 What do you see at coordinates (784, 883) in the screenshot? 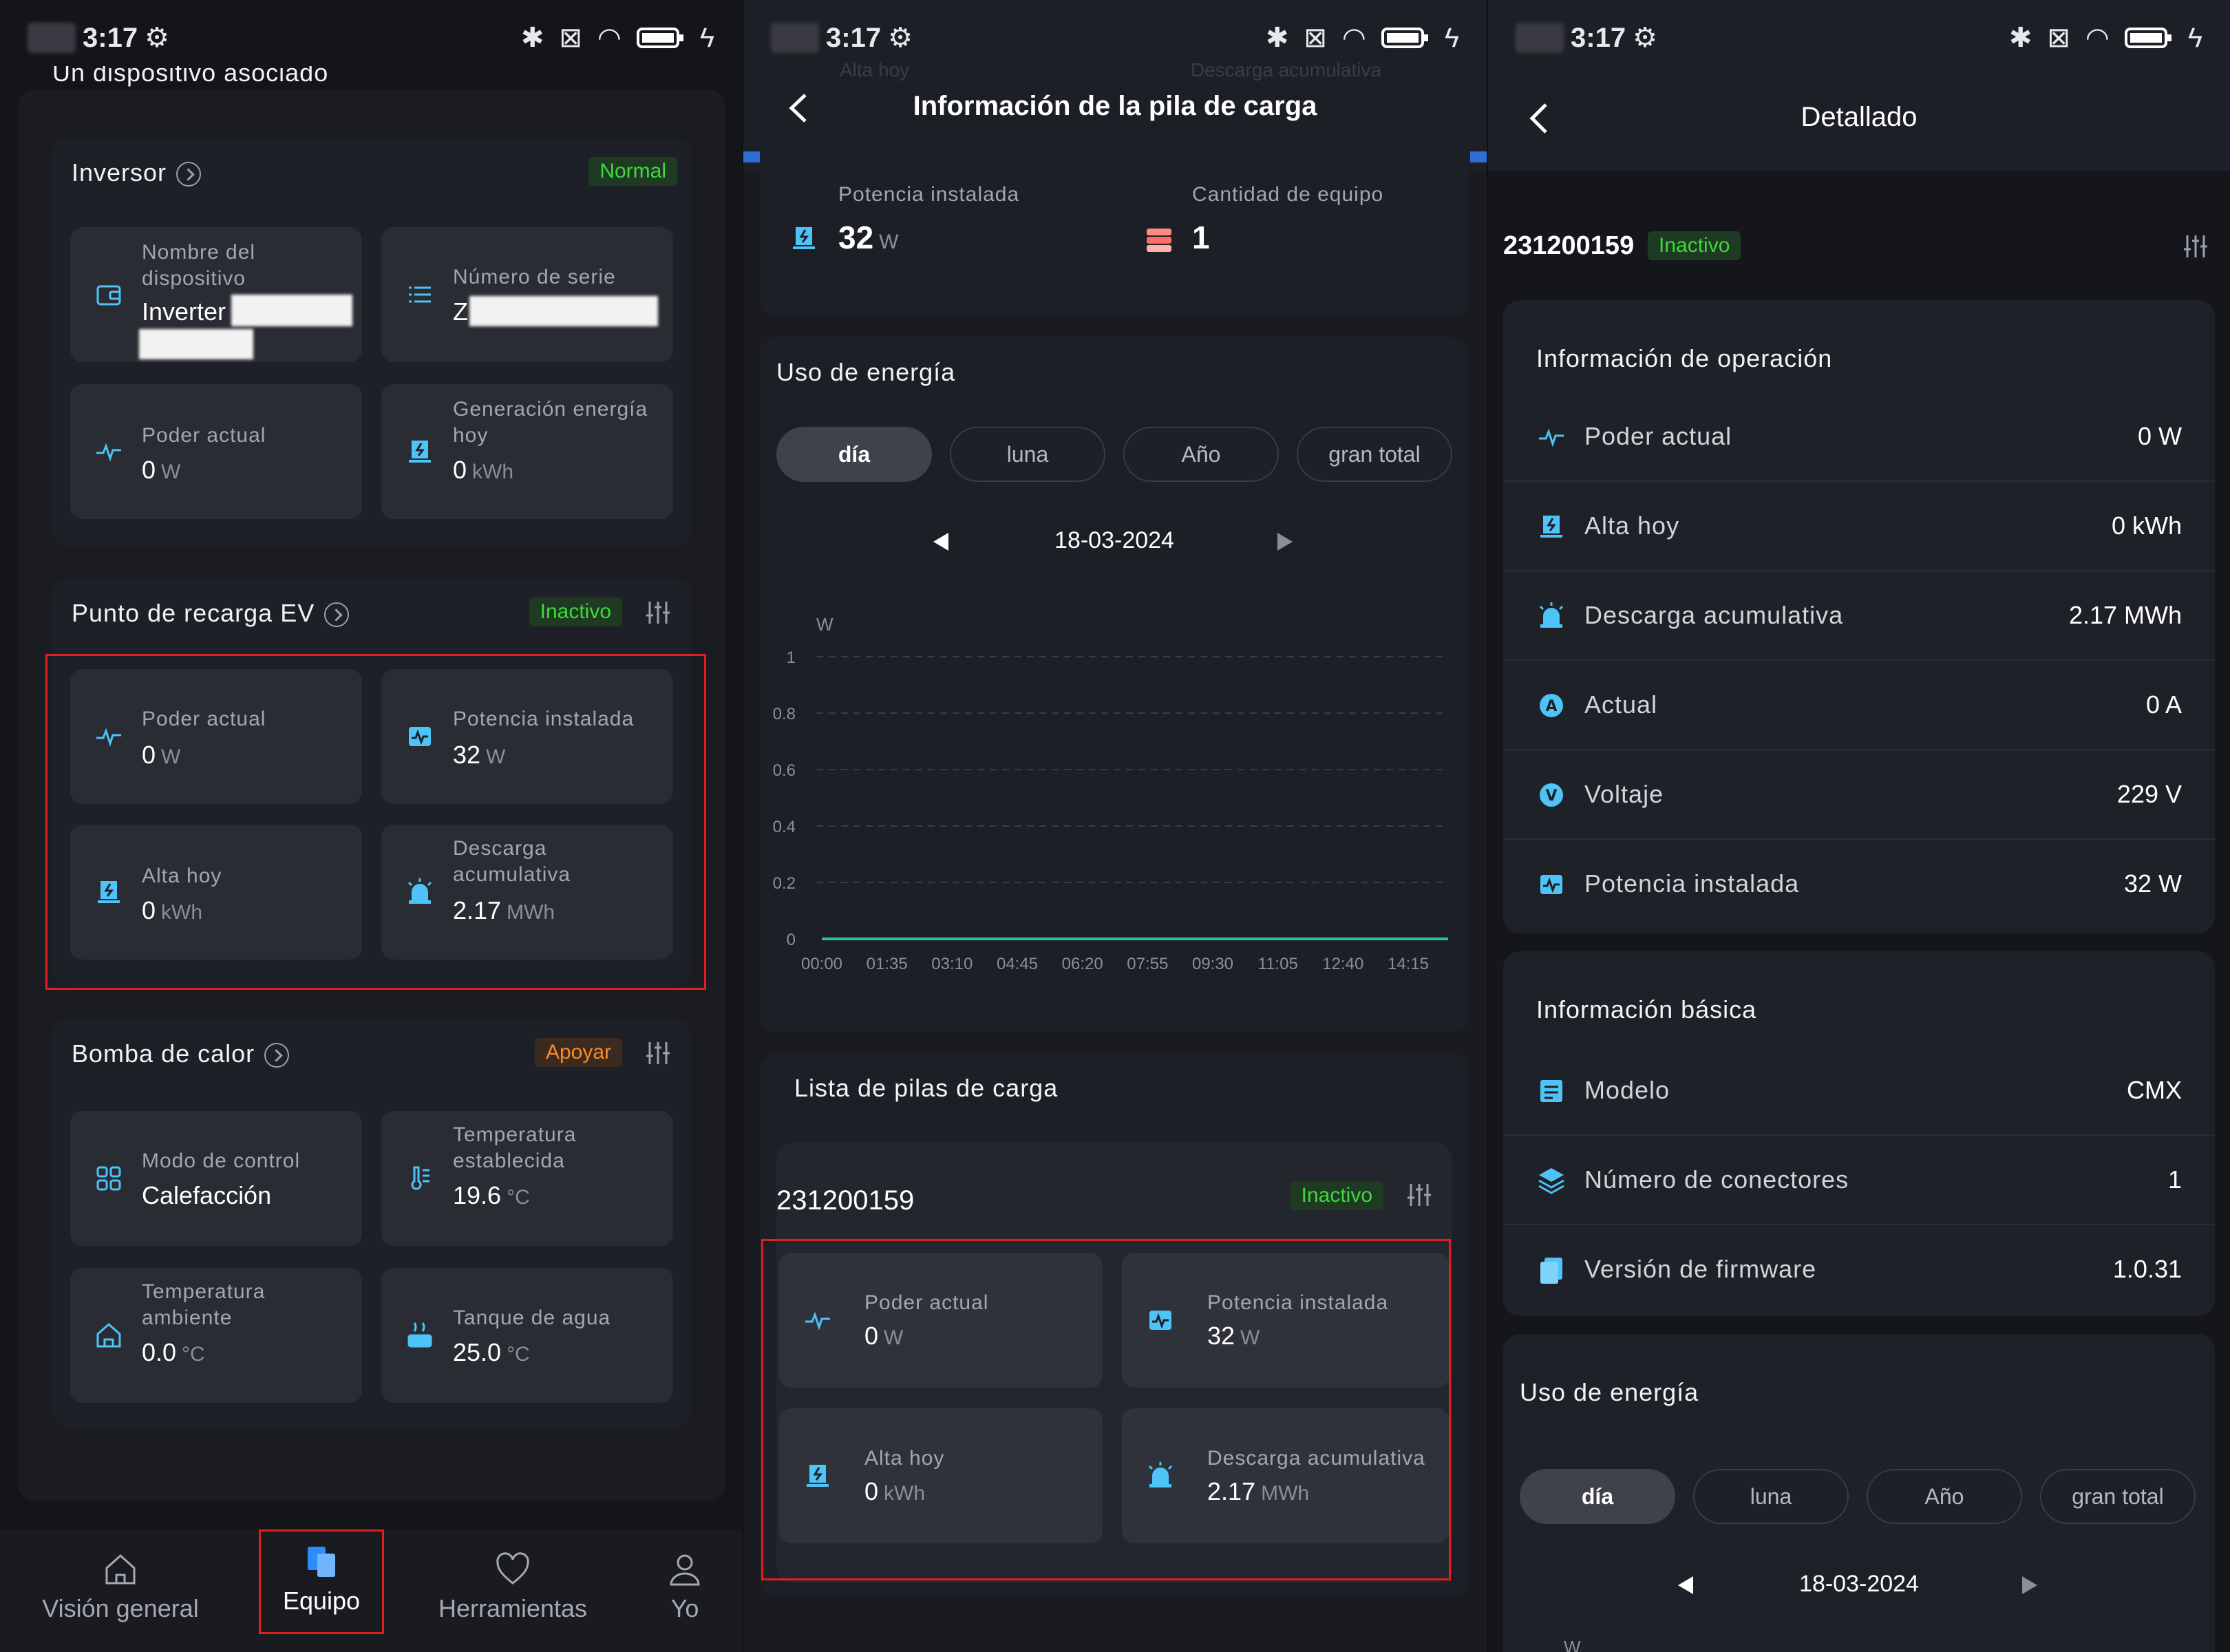
I see `y-tick-label: 0.2` at bounding box center [784, 883].